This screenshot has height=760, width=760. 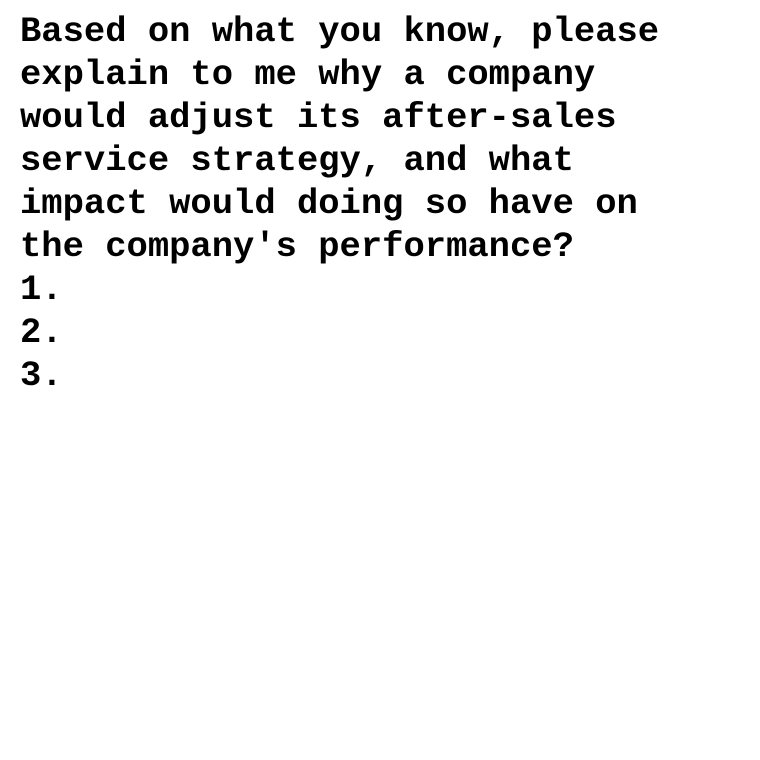 I want to click on list-item-2: 2., so click(x=41, y=332).